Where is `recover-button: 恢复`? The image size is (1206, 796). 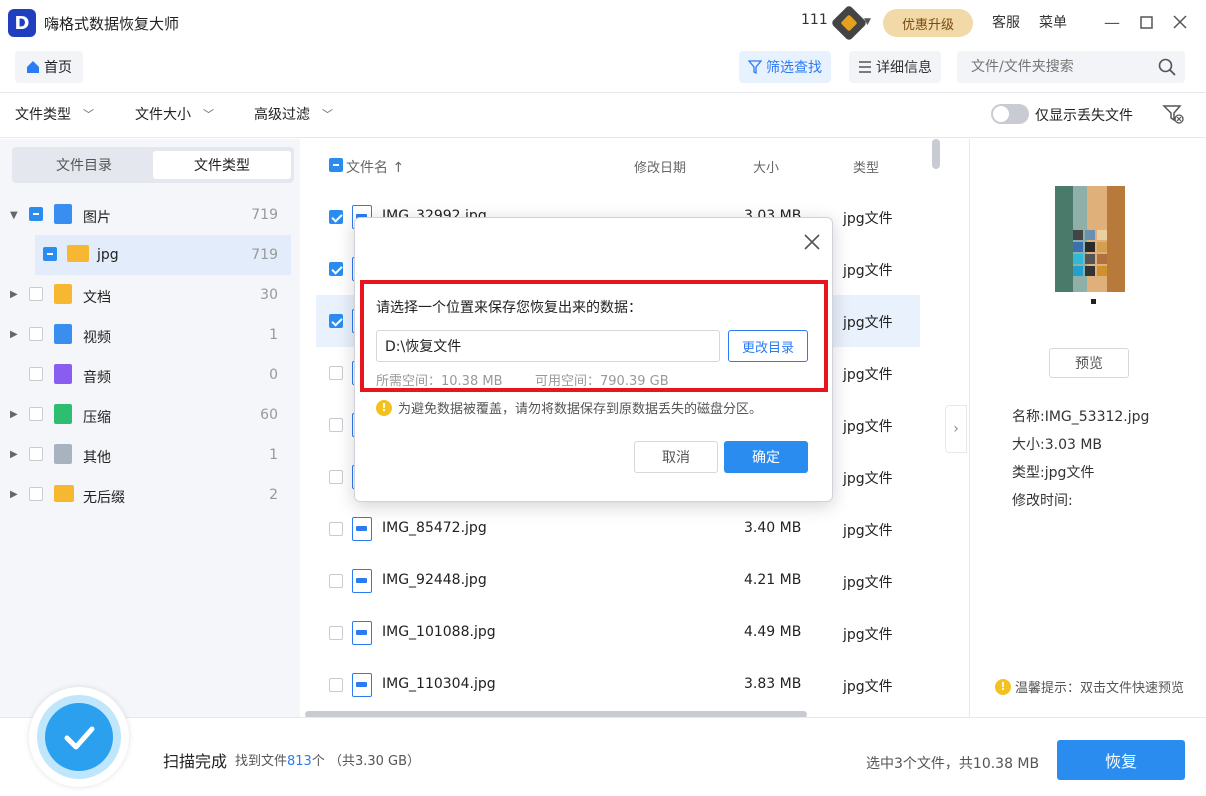 recover-button: 恢复 is located at coordinates (1121, 760).